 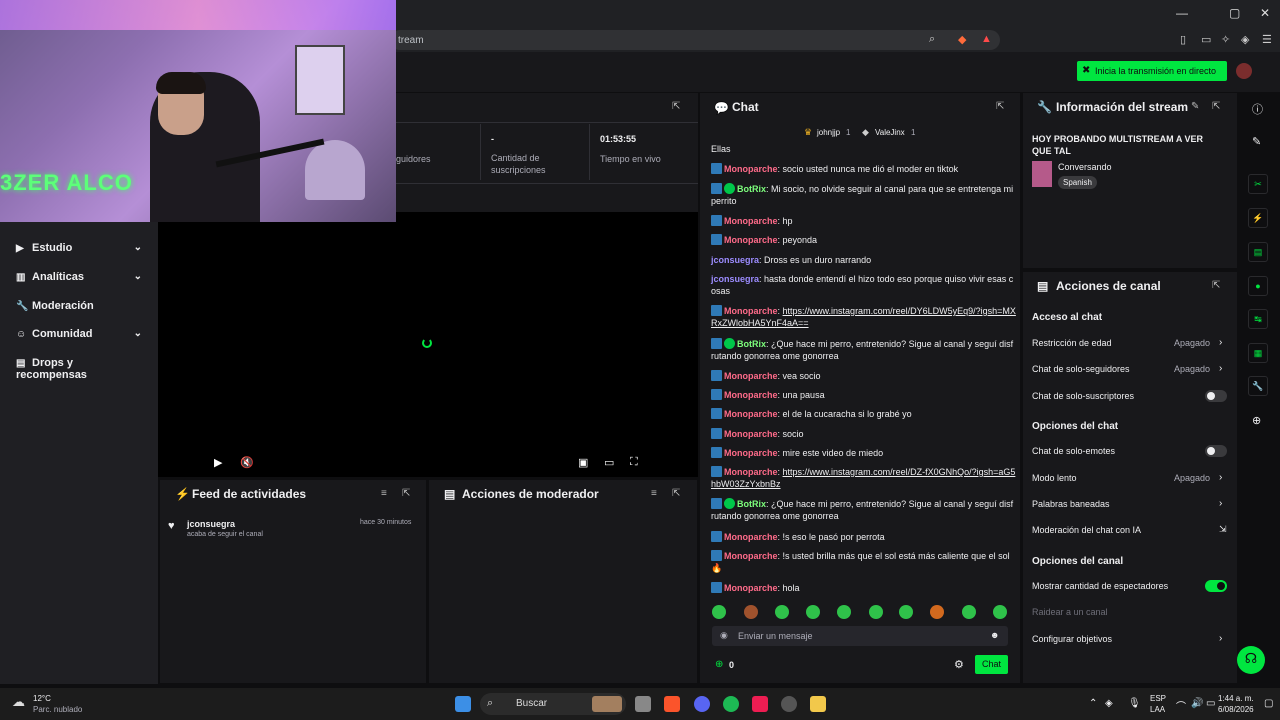 I want to click on chat-send-button: Chat, so click(x=991, y=664).